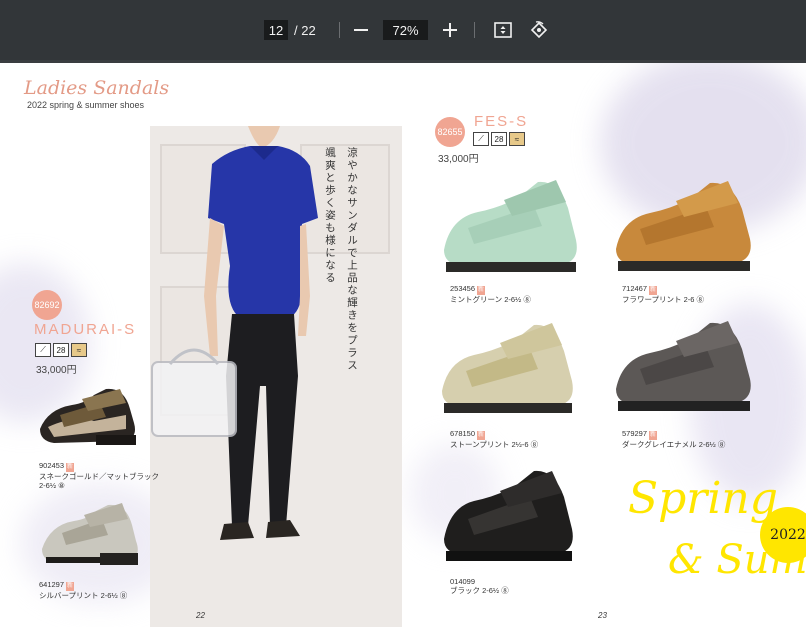 Image resolution: width=806 pixels, height=627 pixels. What do you see at coordinates (494, 439) in the screenshot?
I see `variant-caption: 678150 新 ストーンプリント 2½-6 ⑧` at bounding box center [494, 439].